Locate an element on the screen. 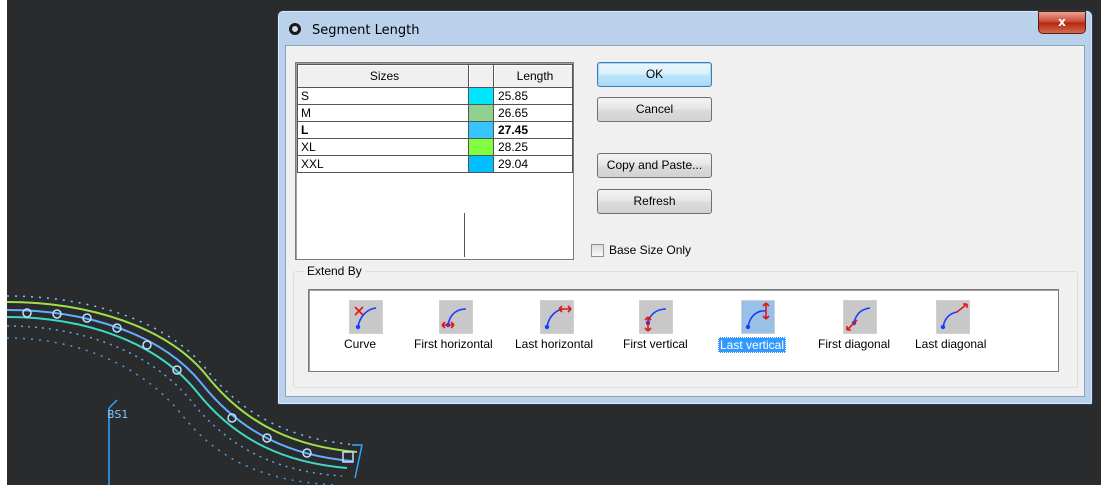 The height and width of the screenshot is (485, 1101). extend-option-label: Last horizontal is located at coordinates (554, 344).